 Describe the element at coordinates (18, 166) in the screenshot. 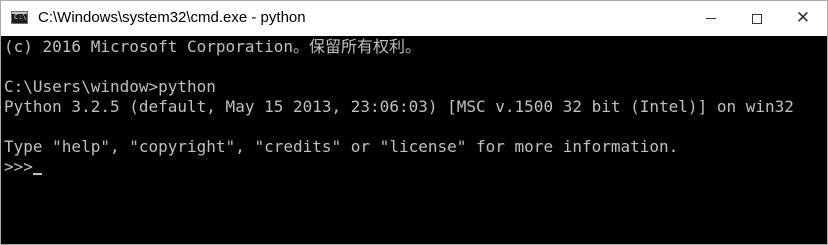

I see `python-prompt: >>>` at that location.